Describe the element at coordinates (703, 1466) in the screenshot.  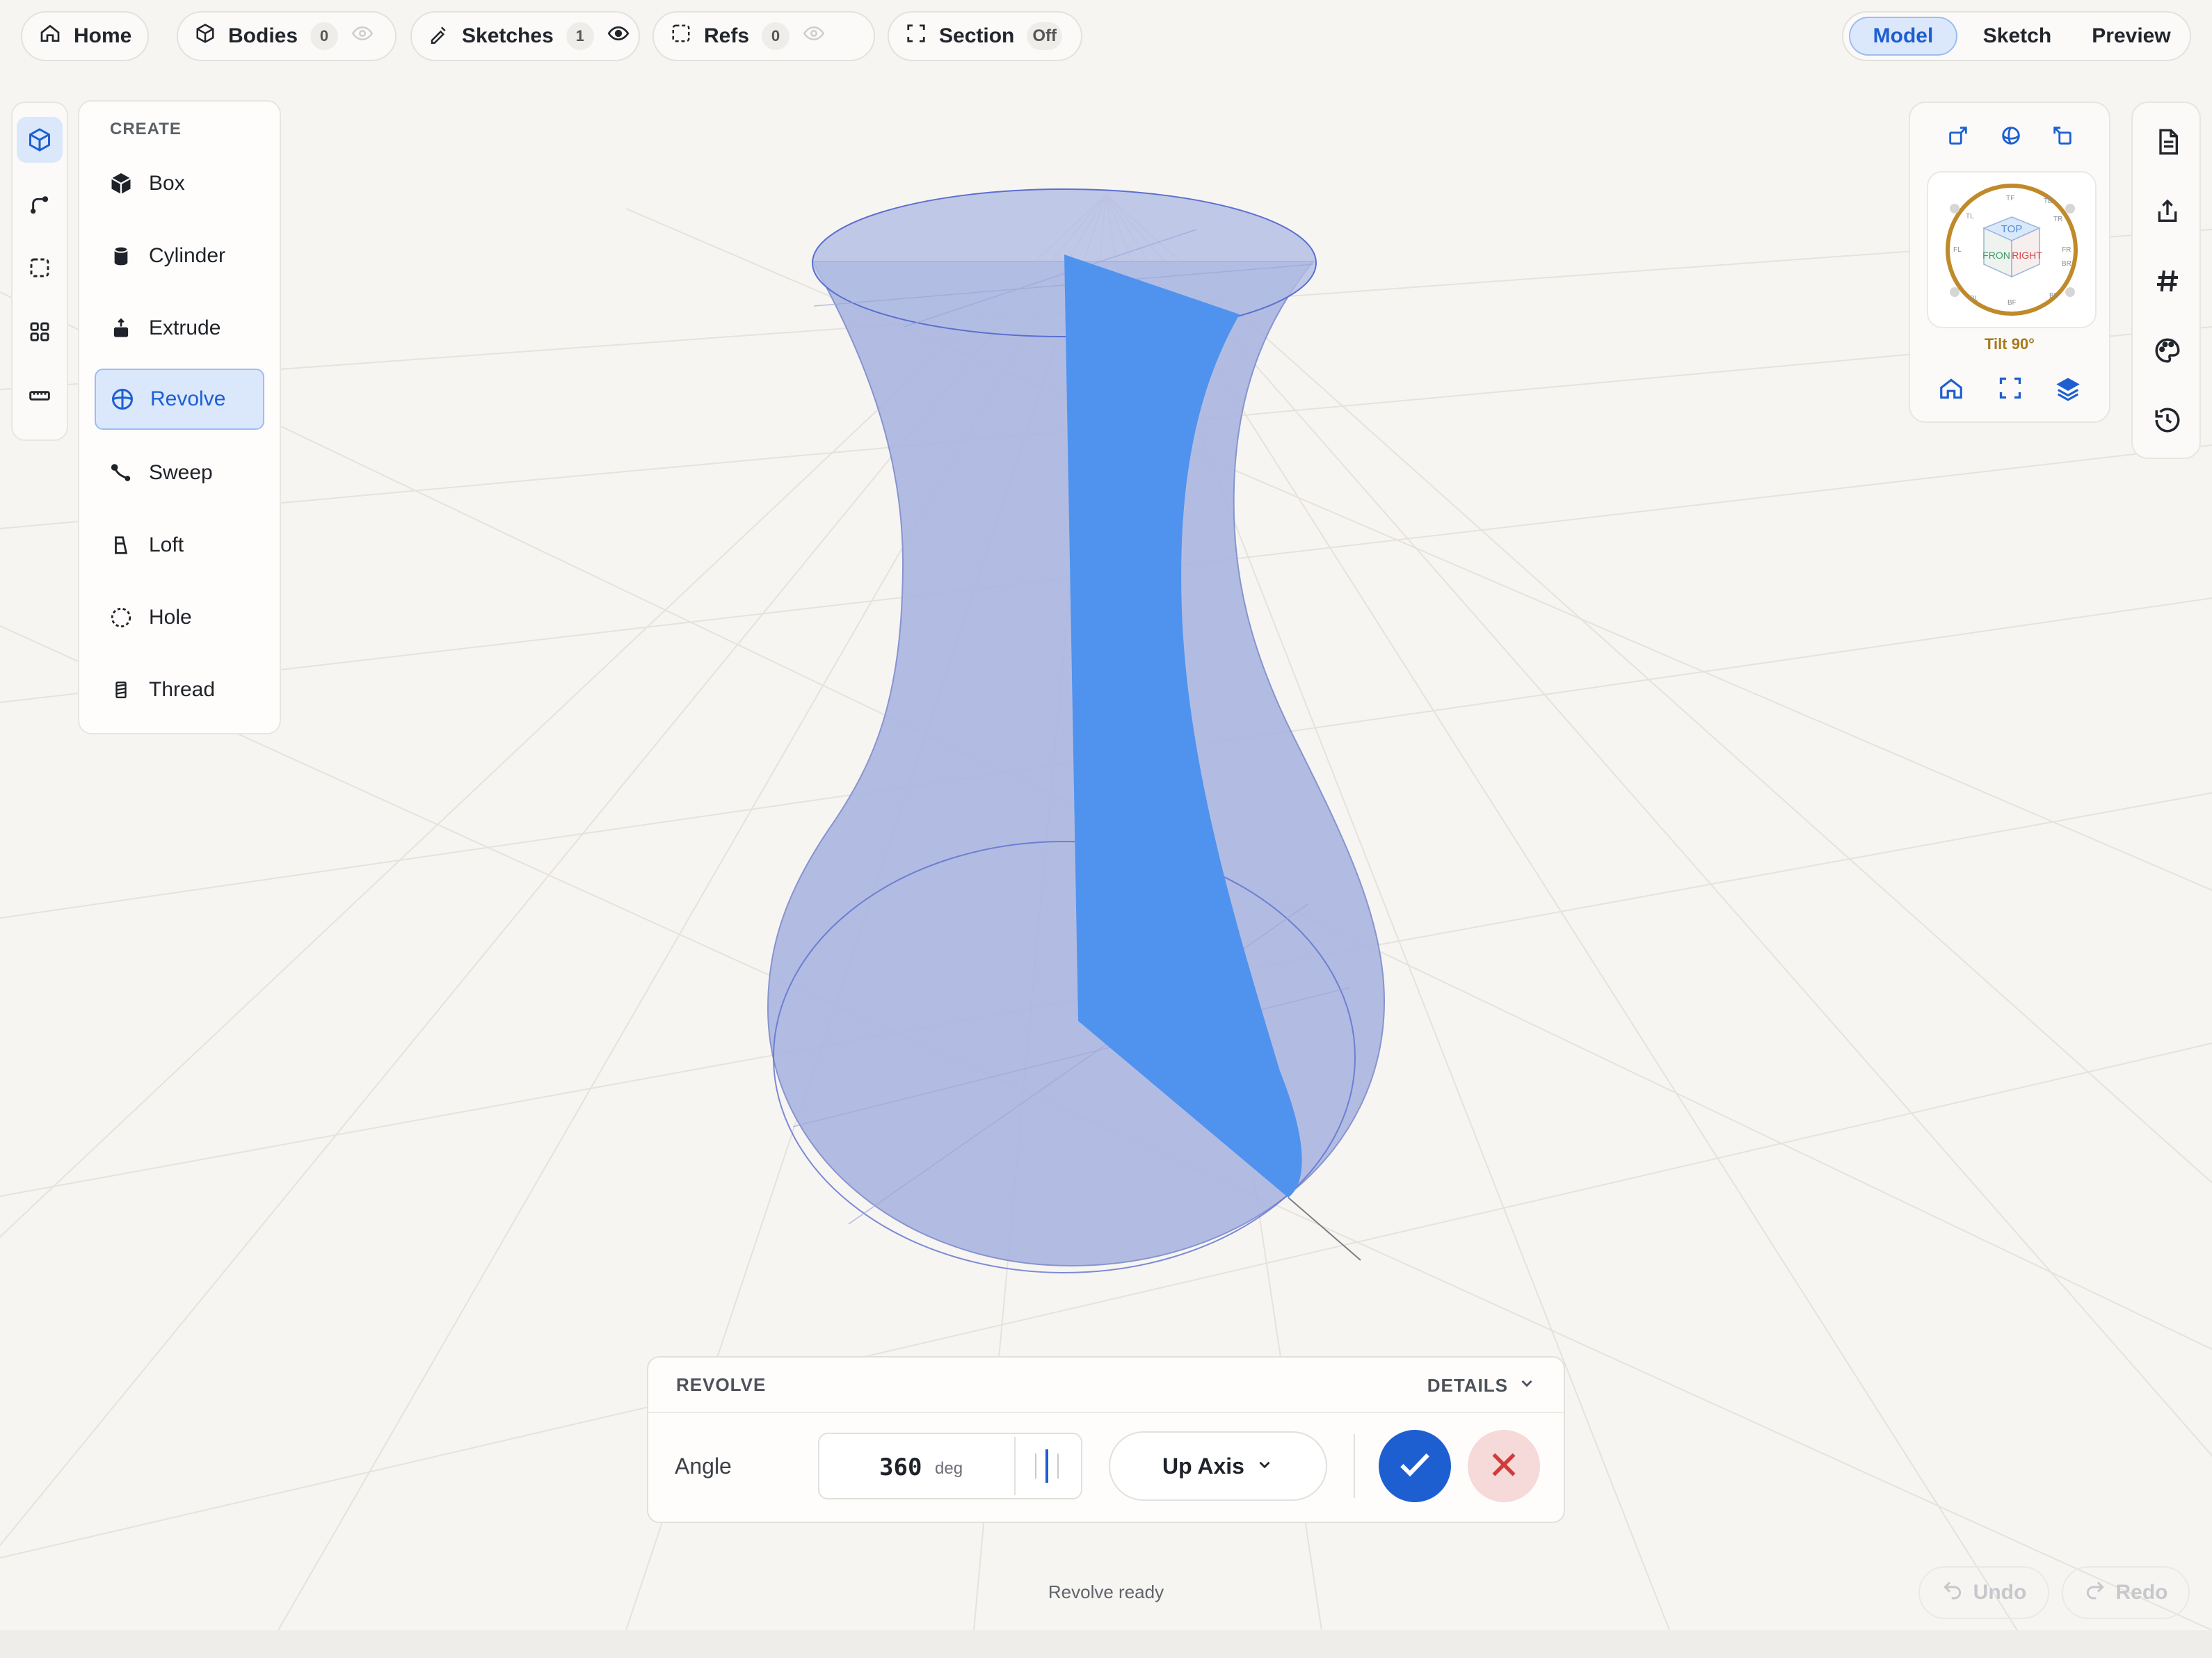
I see `angle-label: Angle` at that location.